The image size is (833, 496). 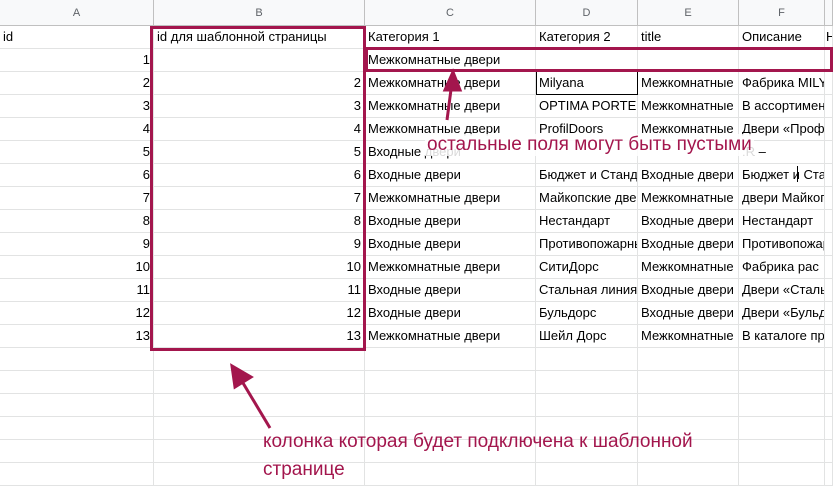 I want to click on cell-template-id: 5, so click(x=259, y=152).